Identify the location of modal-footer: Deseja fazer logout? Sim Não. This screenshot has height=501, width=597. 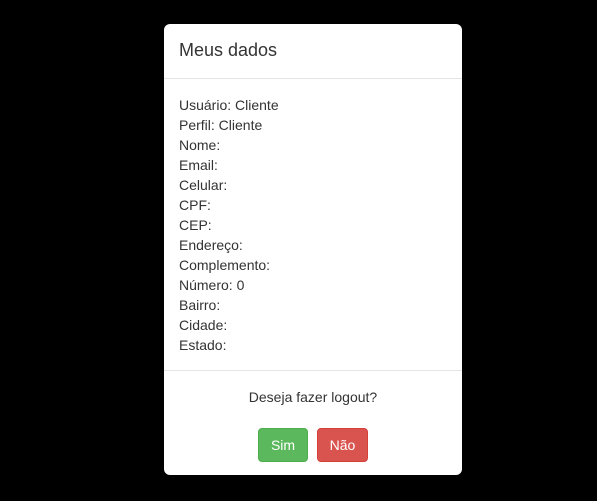
(313, 416).